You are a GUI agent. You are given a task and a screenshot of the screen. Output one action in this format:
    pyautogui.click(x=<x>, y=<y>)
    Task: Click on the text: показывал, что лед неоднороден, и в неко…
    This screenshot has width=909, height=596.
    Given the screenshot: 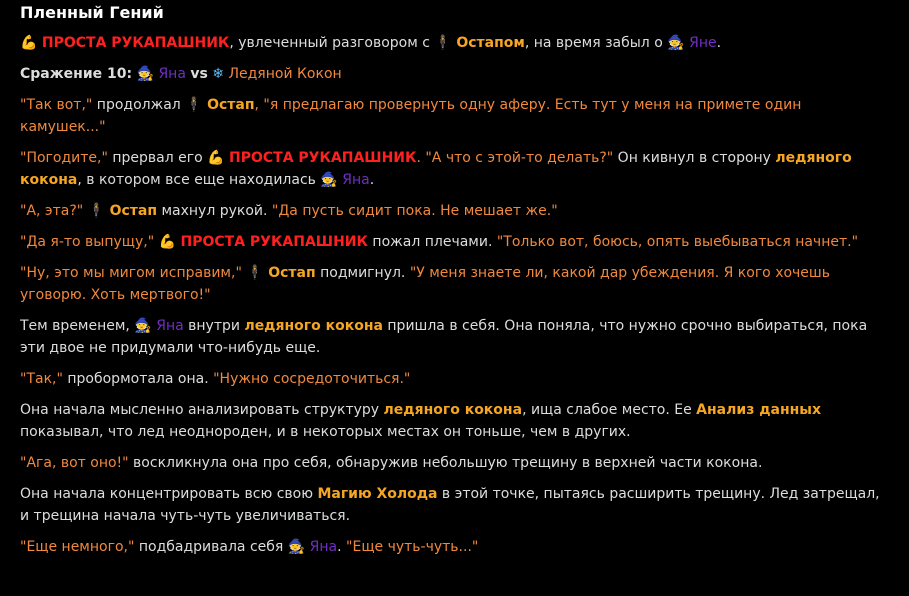 What is the action you would take?
    pyautogui.click(x=325, y=432)
    